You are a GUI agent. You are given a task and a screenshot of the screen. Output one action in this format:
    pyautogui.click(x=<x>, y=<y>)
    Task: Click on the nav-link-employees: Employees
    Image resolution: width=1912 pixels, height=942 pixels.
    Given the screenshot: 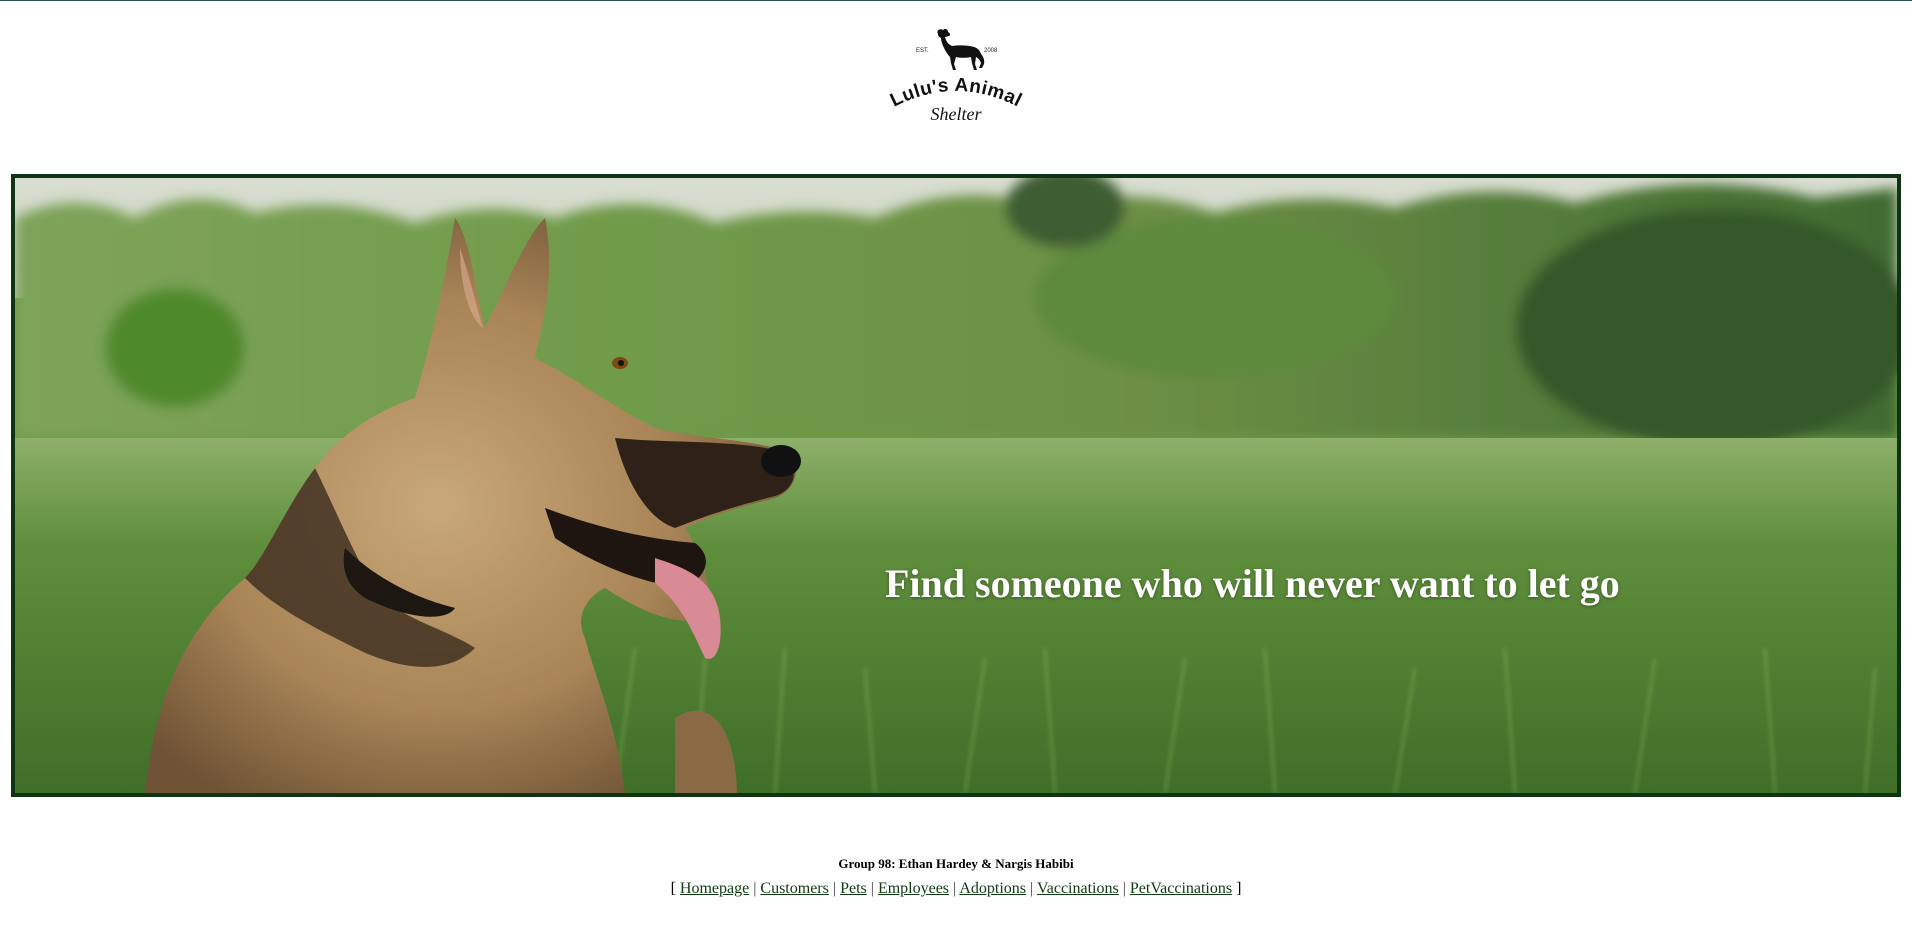 What is the action you would take?
    pyautogui.click(x=913, y=888)
    